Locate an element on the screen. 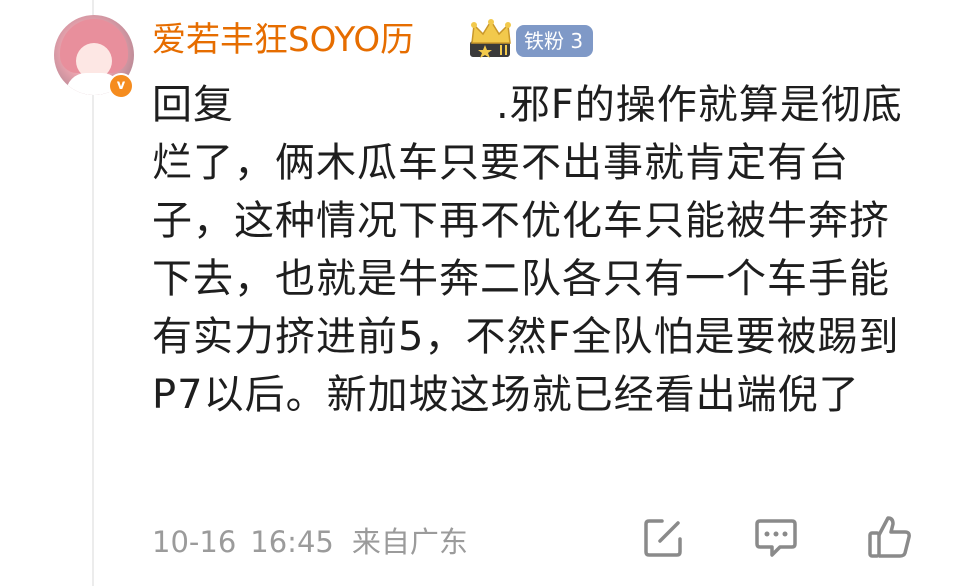 The height and width of the screenshot is (586, 960). edit-icon is located at coordinates (663, 538).